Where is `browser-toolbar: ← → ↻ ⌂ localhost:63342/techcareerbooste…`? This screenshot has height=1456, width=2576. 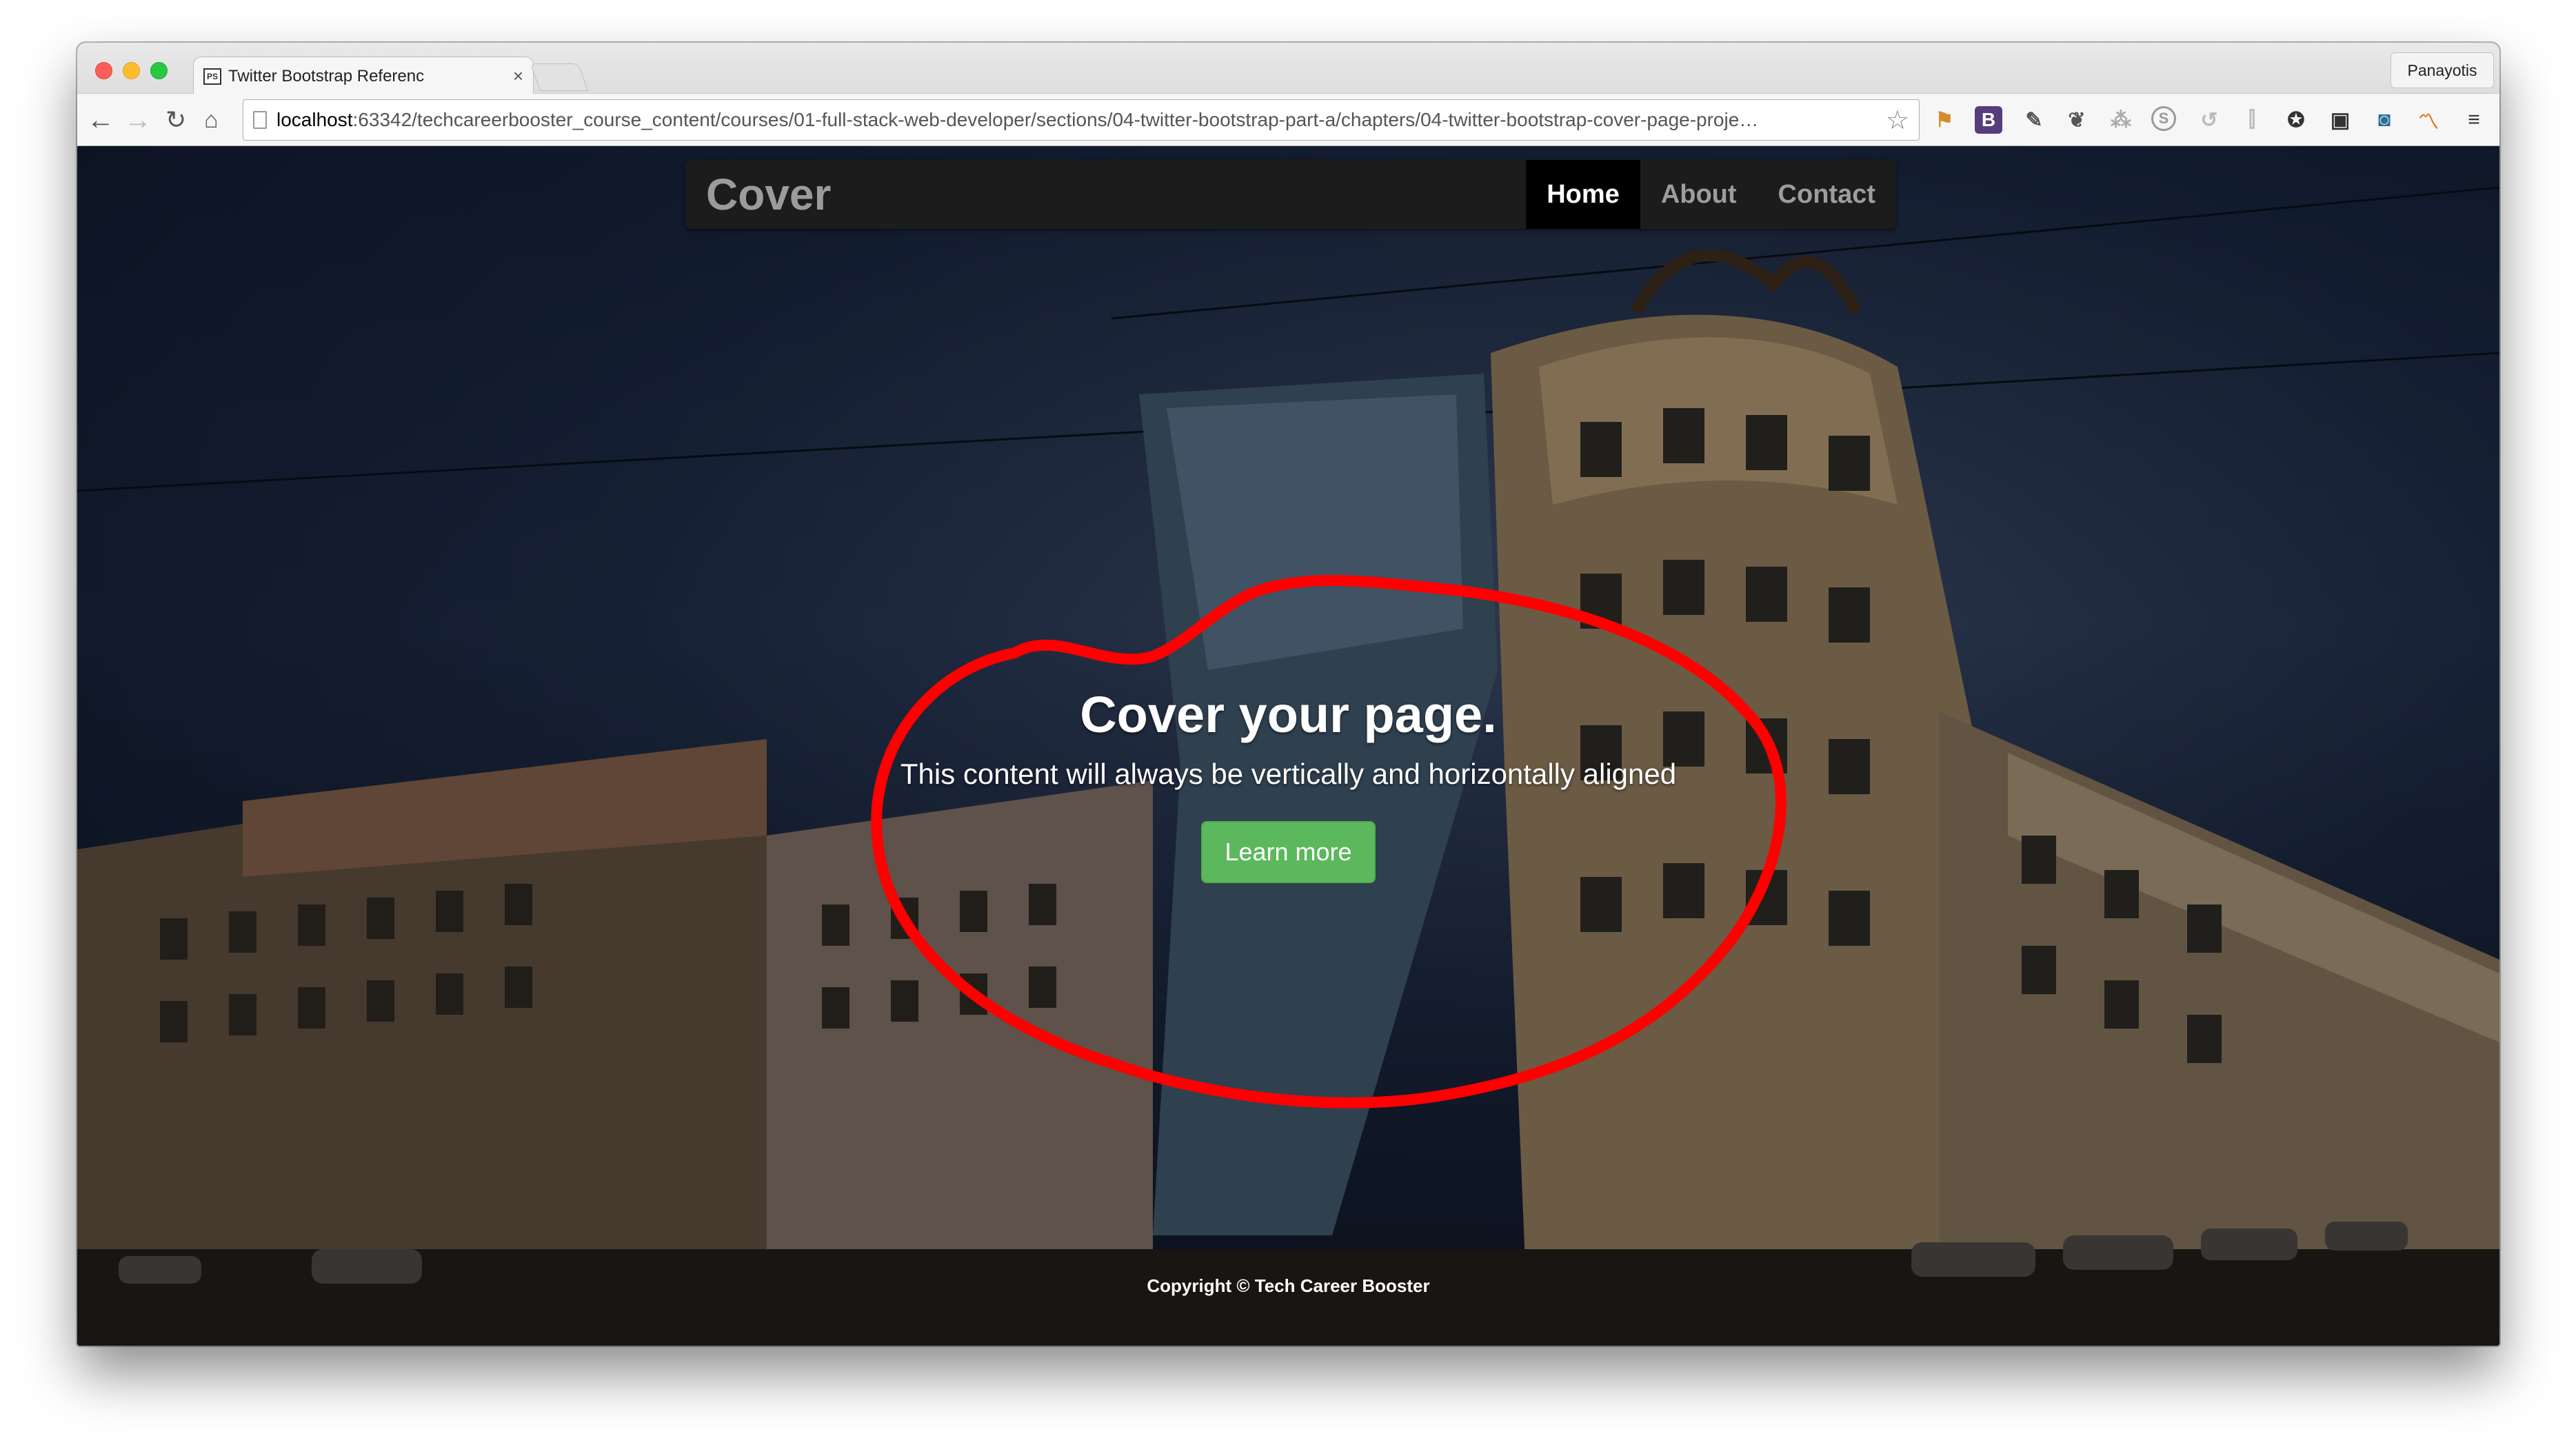 browser-toolbar: ← → ↻ ⌂ localhost:63342/techcareerbooste… is located at coordinates (1288, 120).